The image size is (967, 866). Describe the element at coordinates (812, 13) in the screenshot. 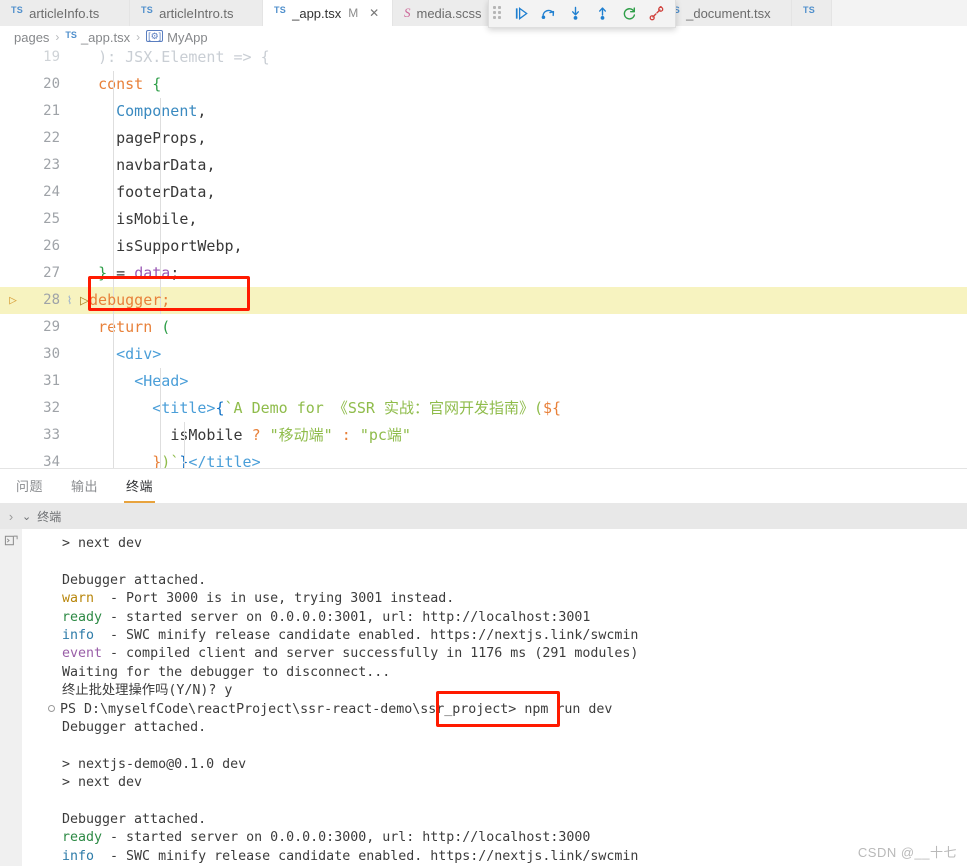

I see `editor-tab-overflow: TS` at that location.